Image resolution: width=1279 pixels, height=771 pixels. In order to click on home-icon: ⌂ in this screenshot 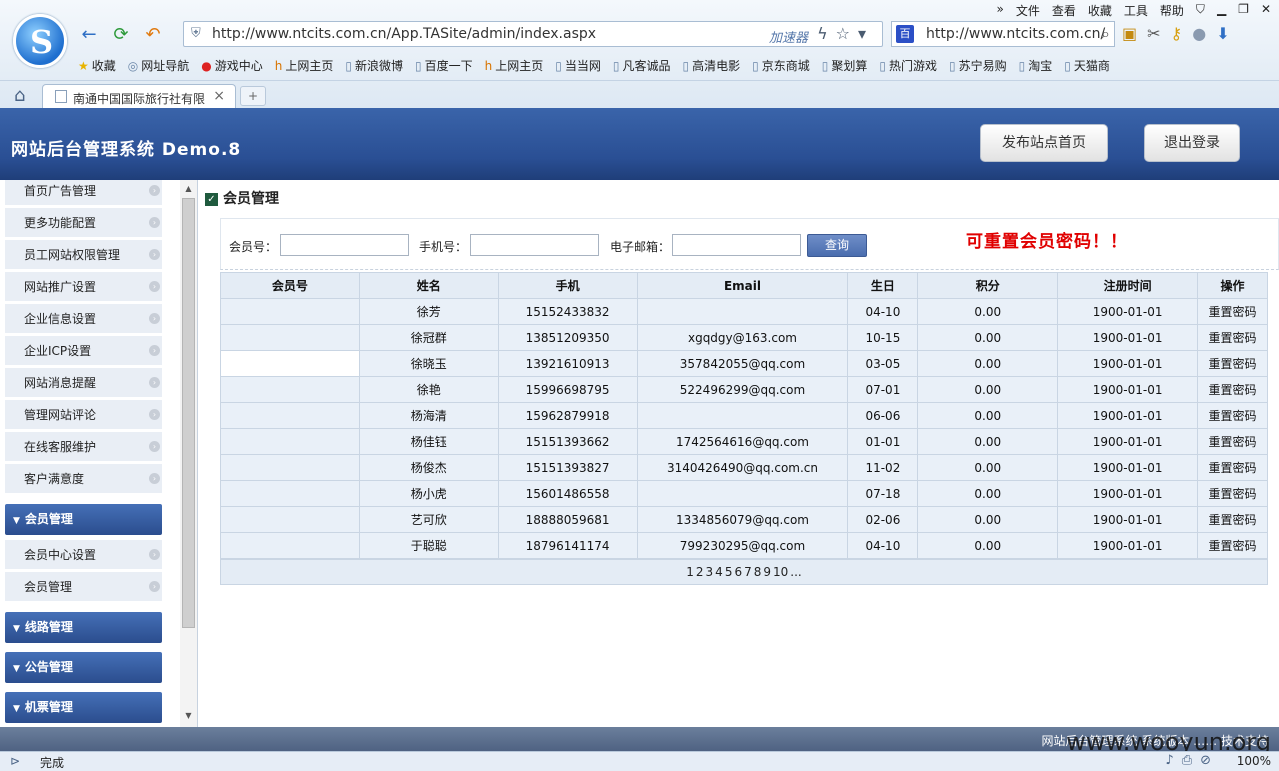, I will do `click(19, 95)`.